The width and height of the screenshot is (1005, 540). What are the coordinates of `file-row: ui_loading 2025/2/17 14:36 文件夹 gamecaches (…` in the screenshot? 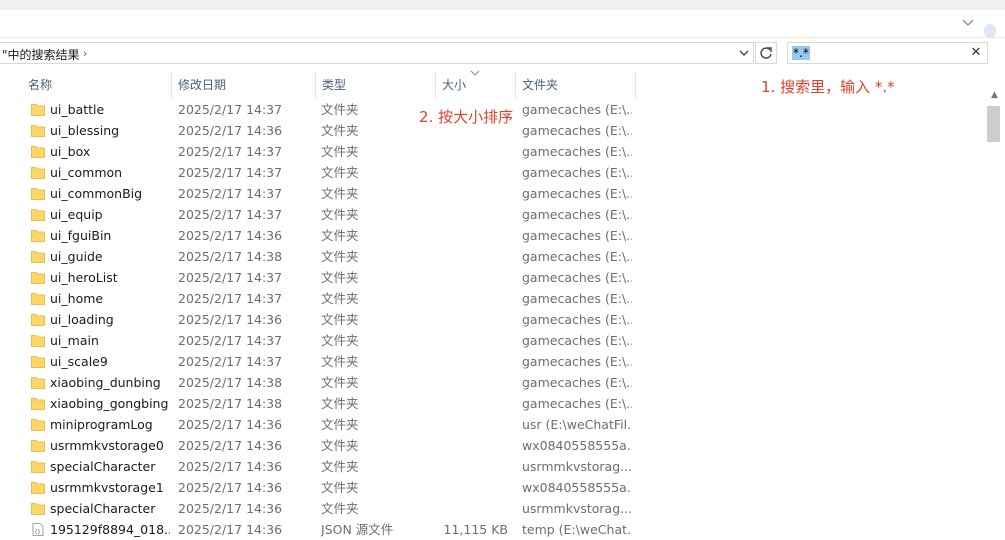 It's located at (495, 319).